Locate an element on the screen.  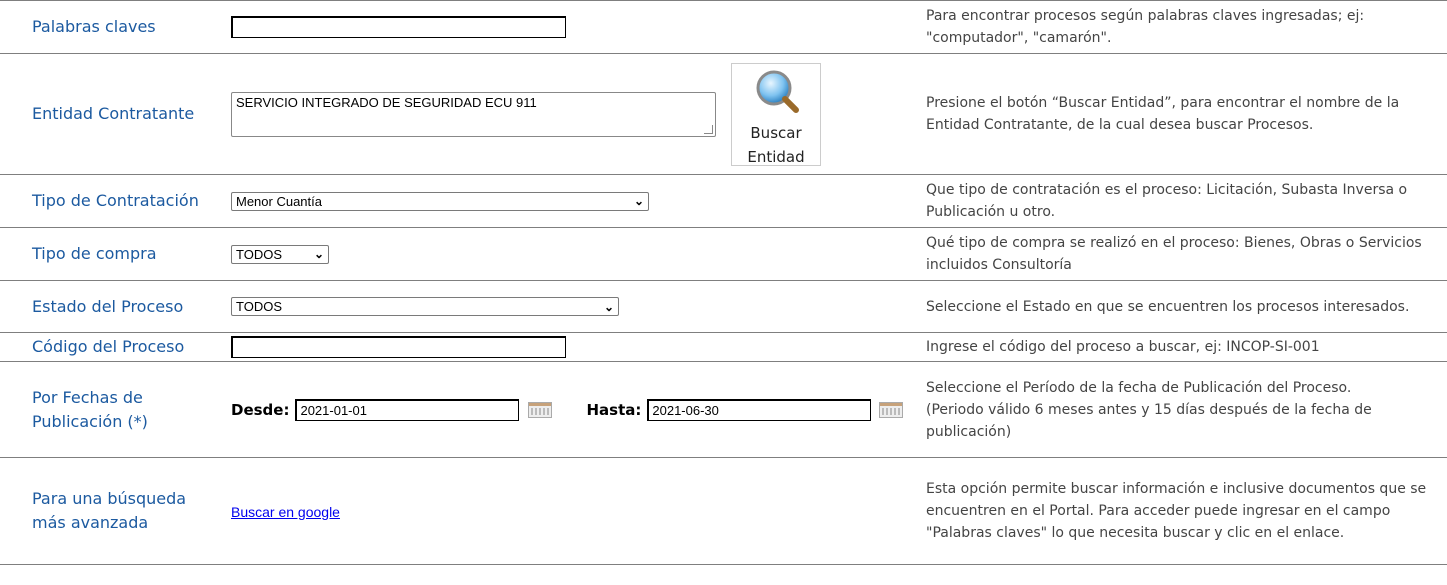
status-value: TODOS is located at coordinates (259, 306).